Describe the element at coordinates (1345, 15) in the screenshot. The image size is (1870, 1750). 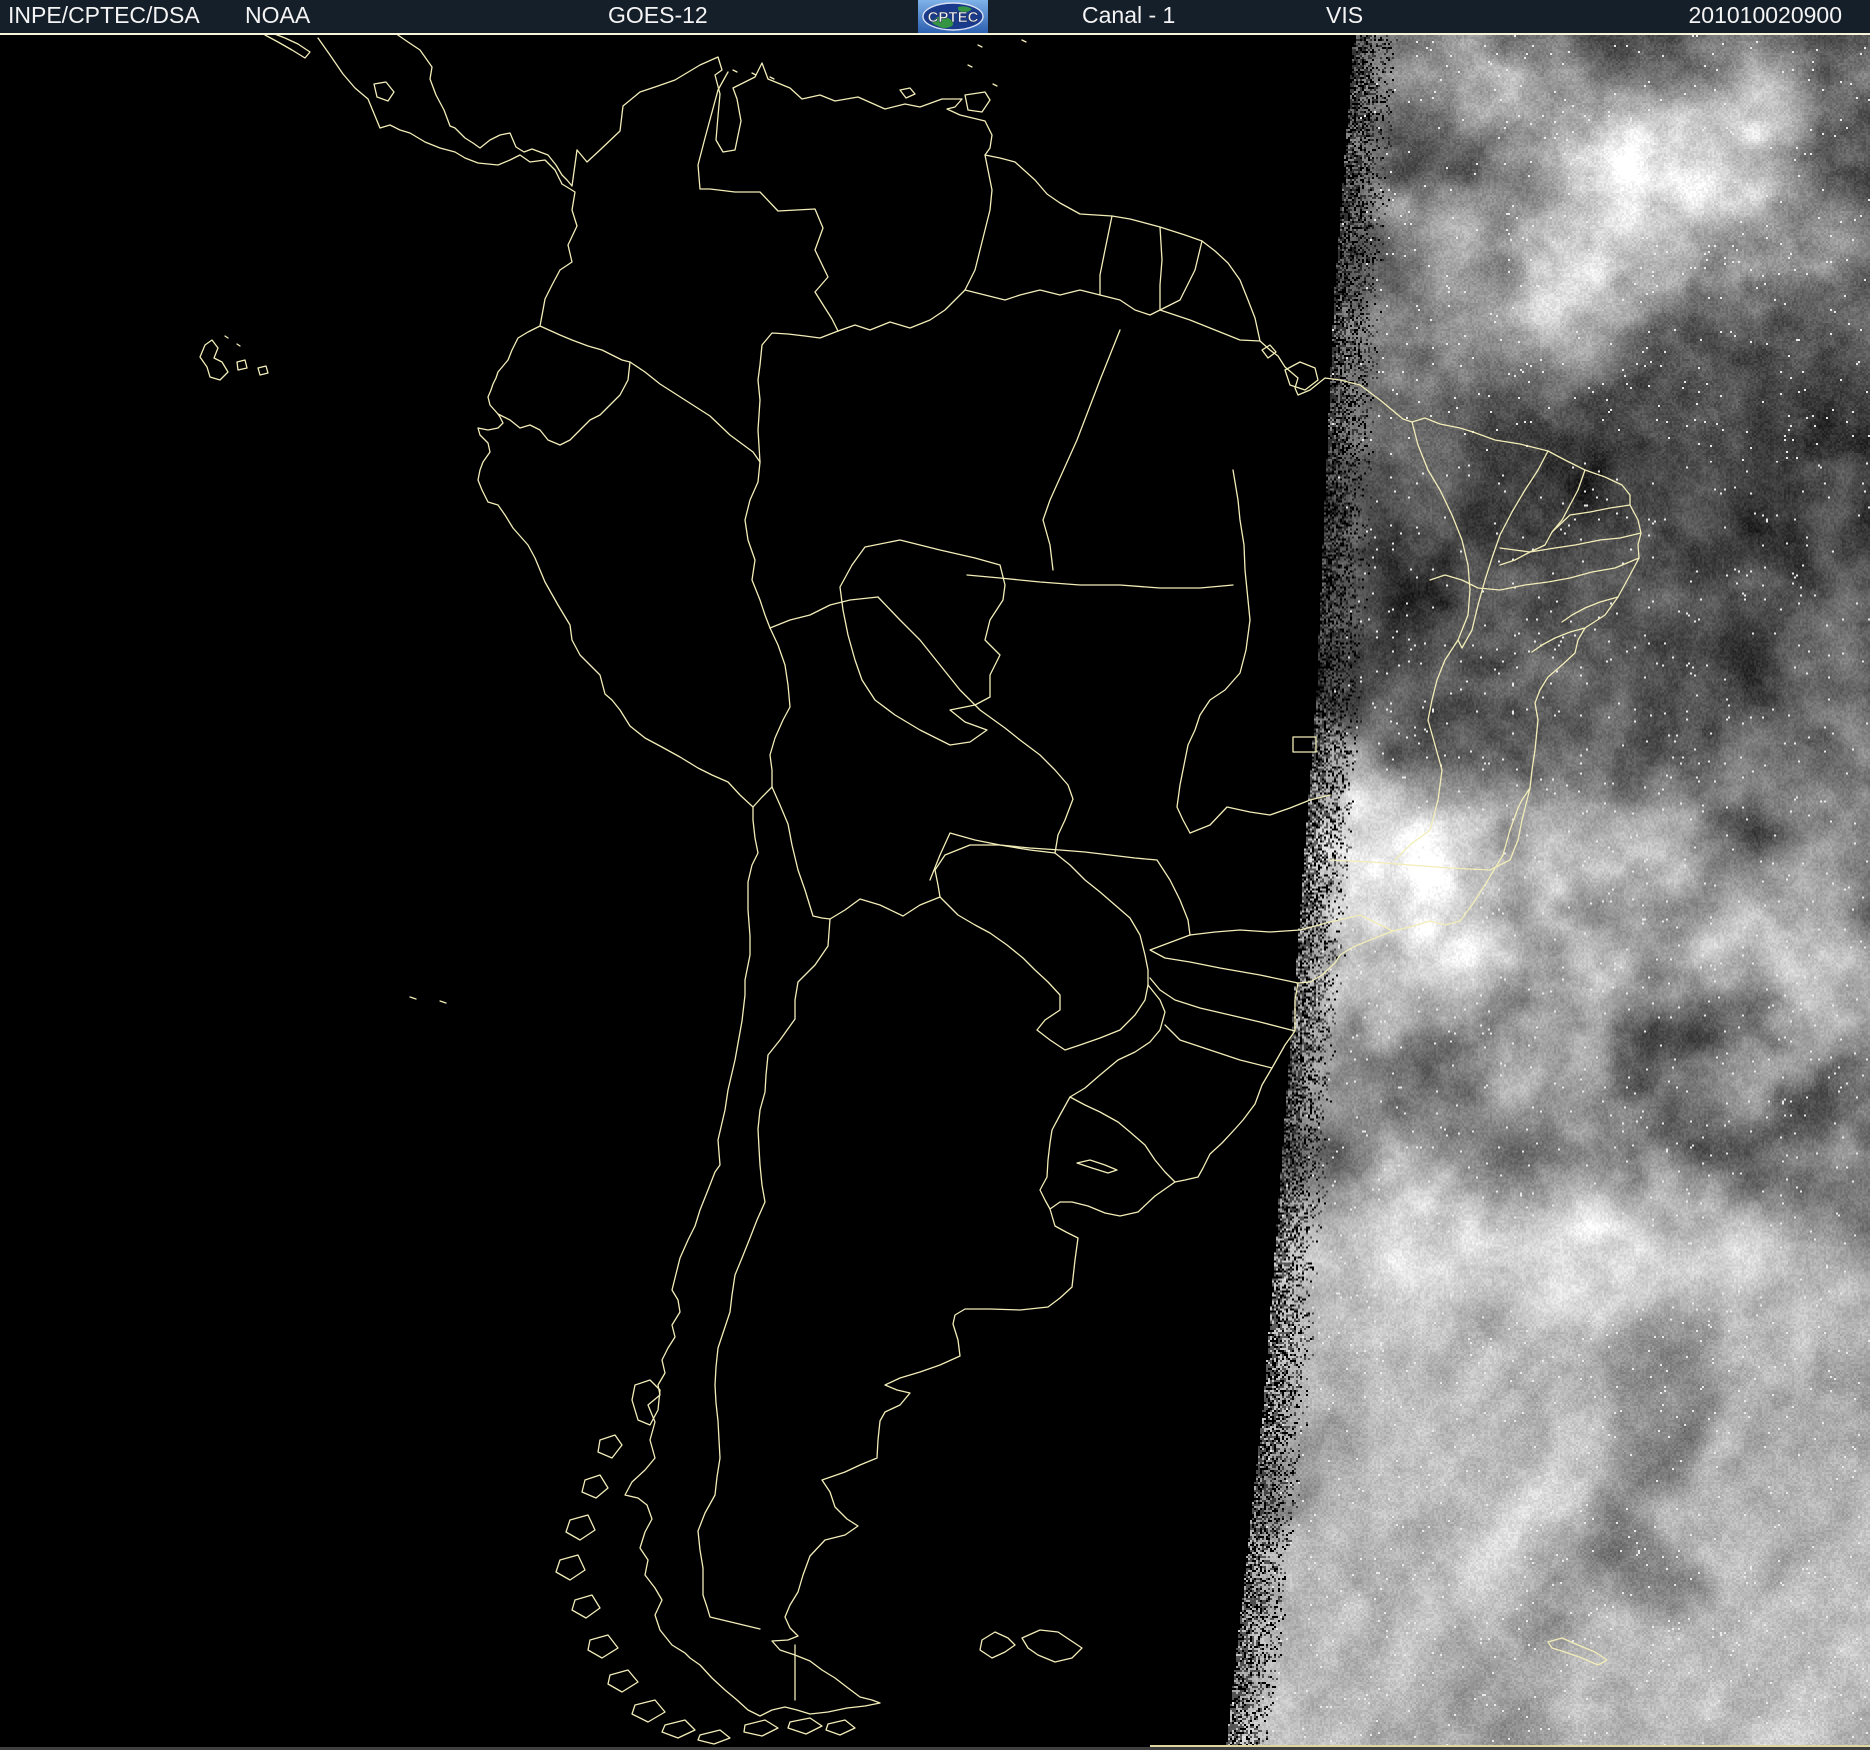
I see `band-label: VIS` at that location.